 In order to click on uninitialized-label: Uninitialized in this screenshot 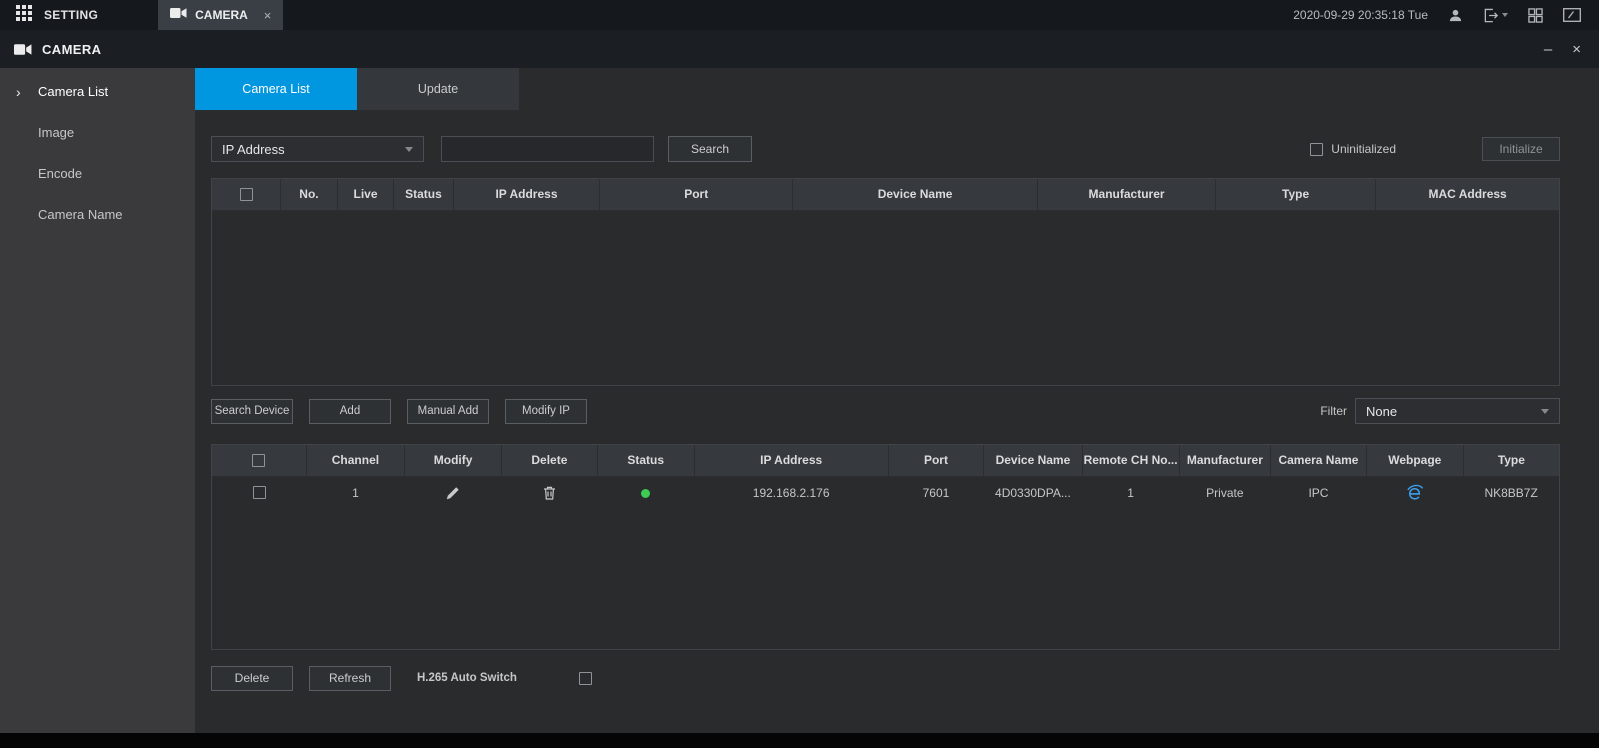, I will do `click(1363, 149)`.